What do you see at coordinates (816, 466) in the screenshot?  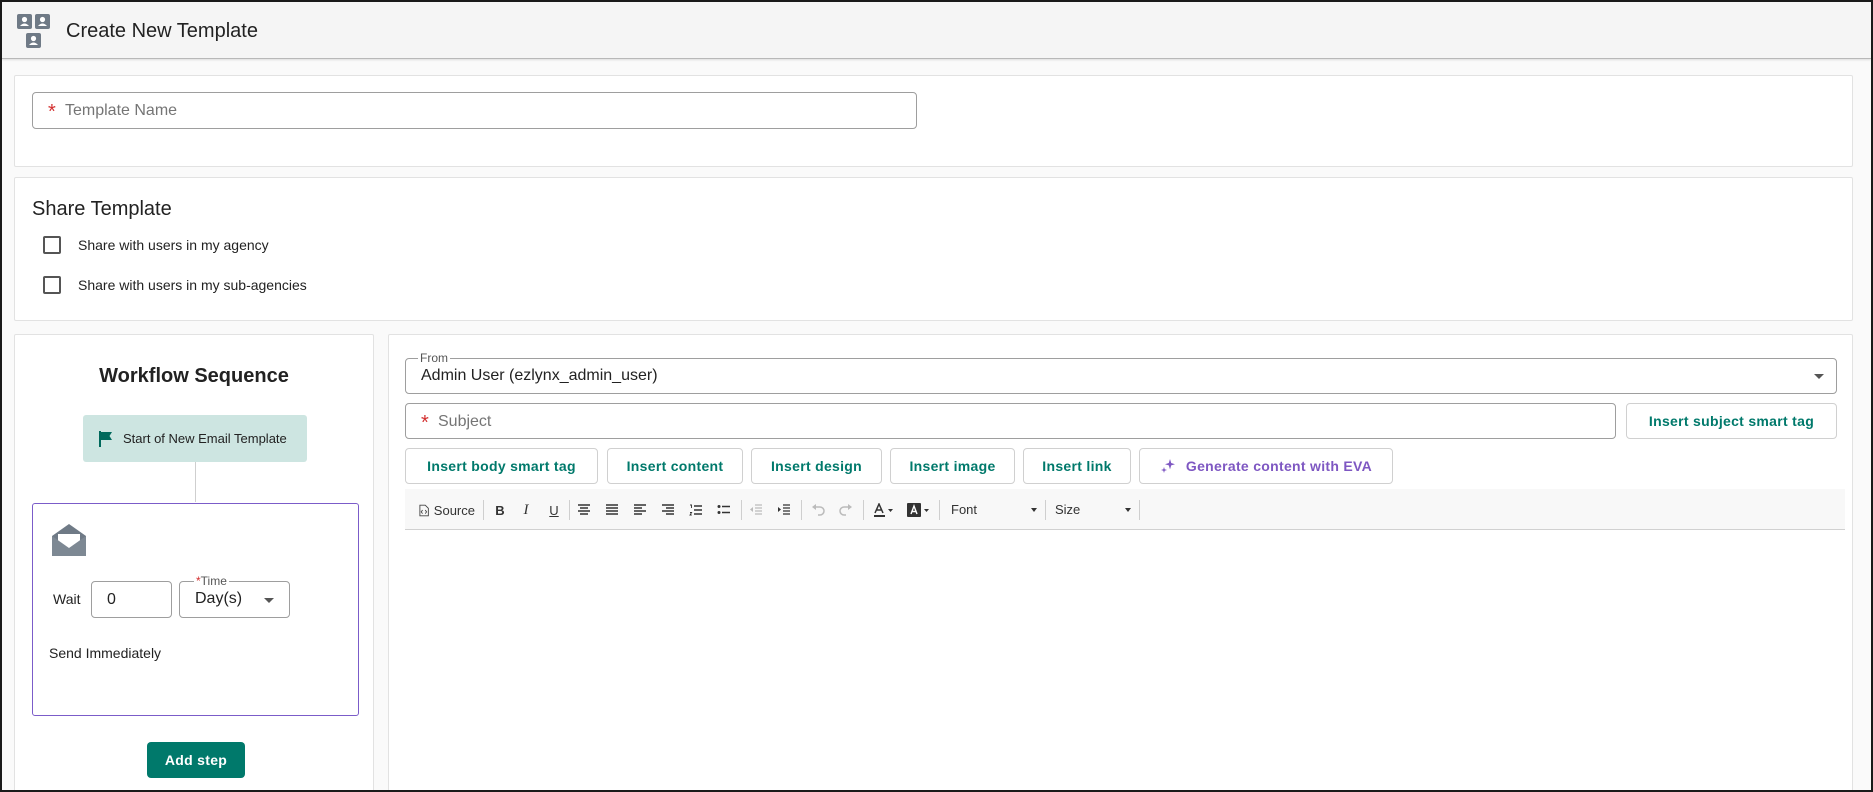 I see `insert-design-button: Insert design` at bounding box center [816, 466].